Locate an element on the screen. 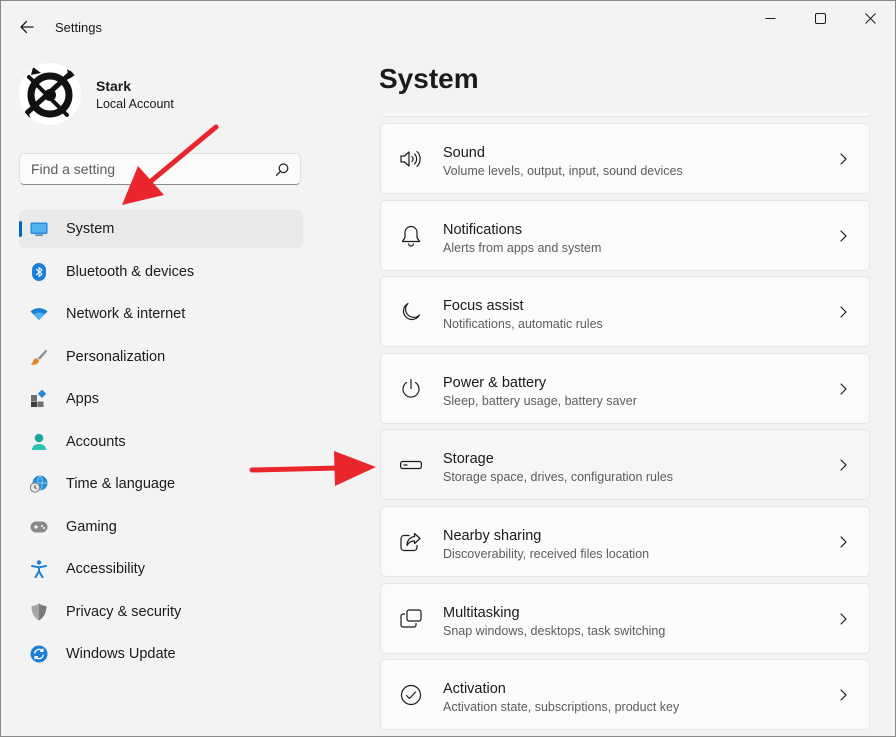  sidebar-item-label: Gaming is located at coordinates (91, 526).